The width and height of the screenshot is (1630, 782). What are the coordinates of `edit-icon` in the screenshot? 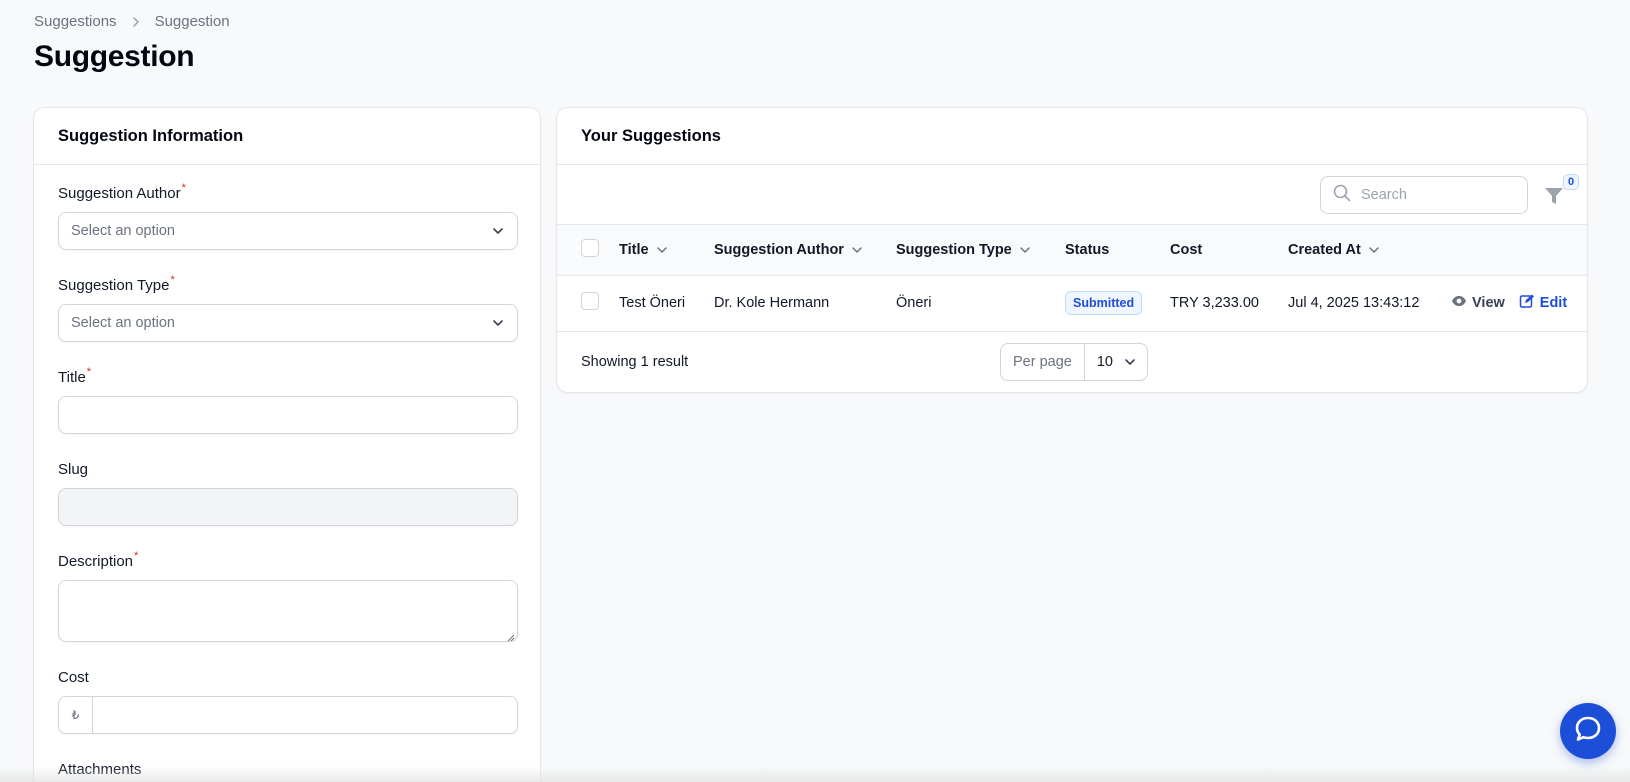 It's located at (1527, 303).